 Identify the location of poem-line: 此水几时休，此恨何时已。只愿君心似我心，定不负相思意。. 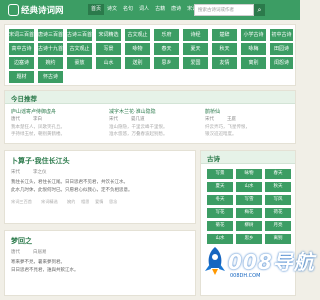
(72, 190).